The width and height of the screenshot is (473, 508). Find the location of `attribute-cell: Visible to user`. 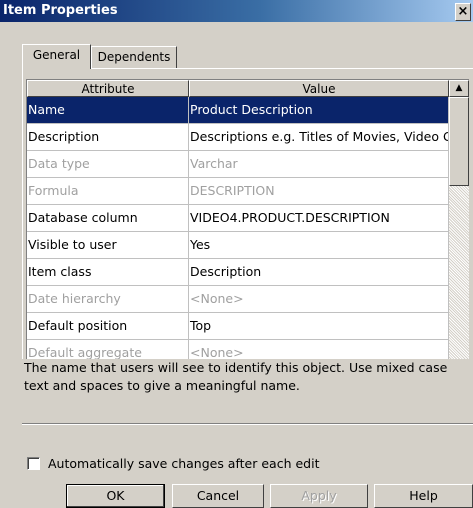

attribute-cell: Visible to user is located at coordinates (108, 245).